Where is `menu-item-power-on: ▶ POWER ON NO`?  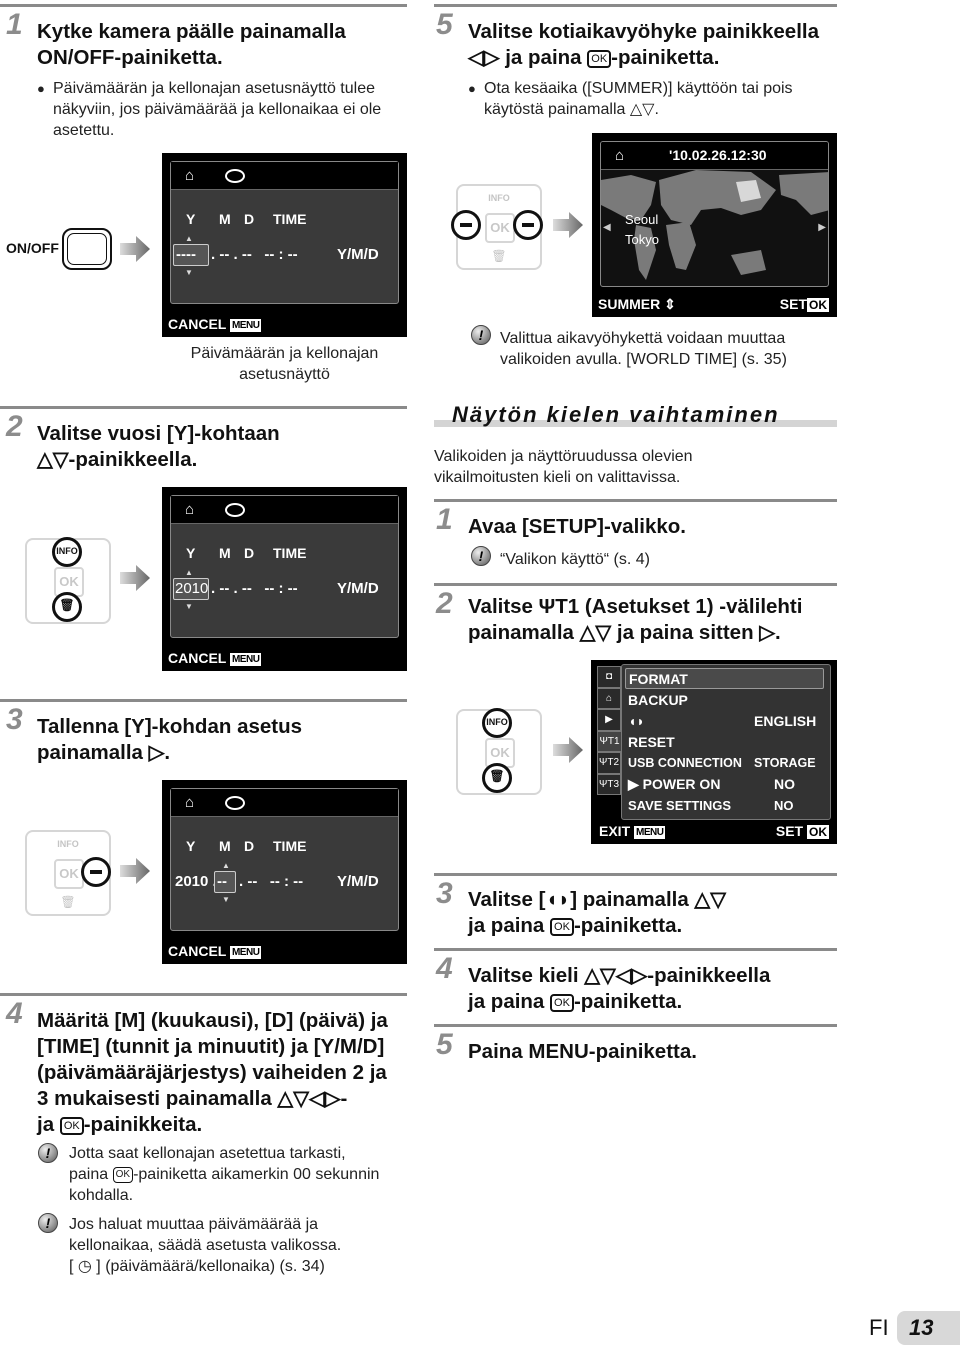
menu-item-power-on: ▶ POWER ON NO is located at coordinates (726, 784).